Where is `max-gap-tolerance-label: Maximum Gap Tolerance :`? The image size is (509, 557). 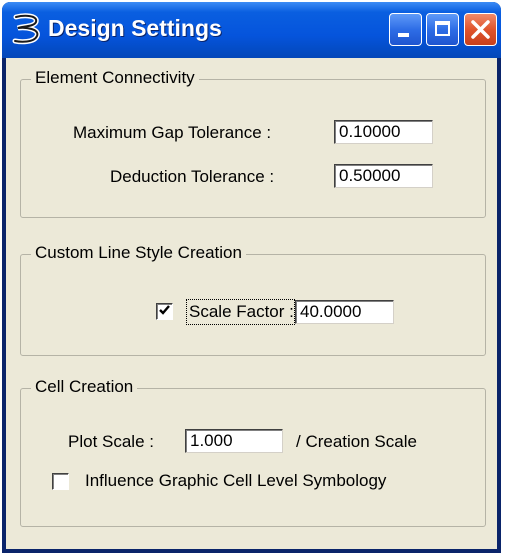 max-gap-tolerance-label: Maximum Gap Tolerance : is located at coordinates (172, 132).